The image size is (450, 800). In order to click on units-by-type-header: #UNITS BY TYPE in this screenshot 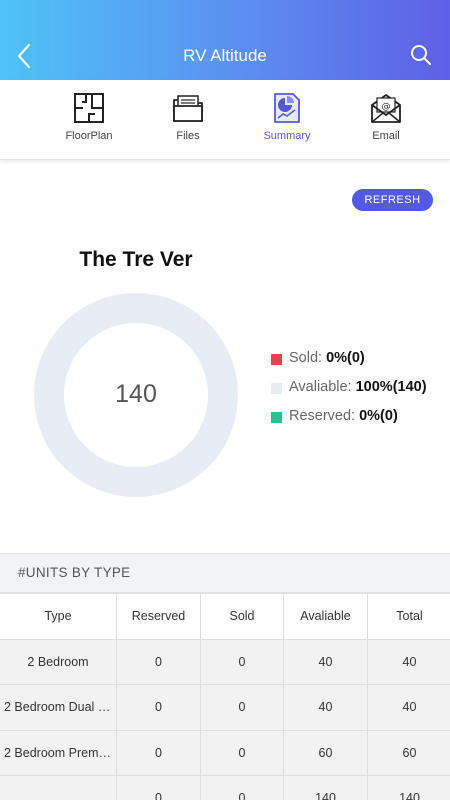, I will do `click(225, 573)`.